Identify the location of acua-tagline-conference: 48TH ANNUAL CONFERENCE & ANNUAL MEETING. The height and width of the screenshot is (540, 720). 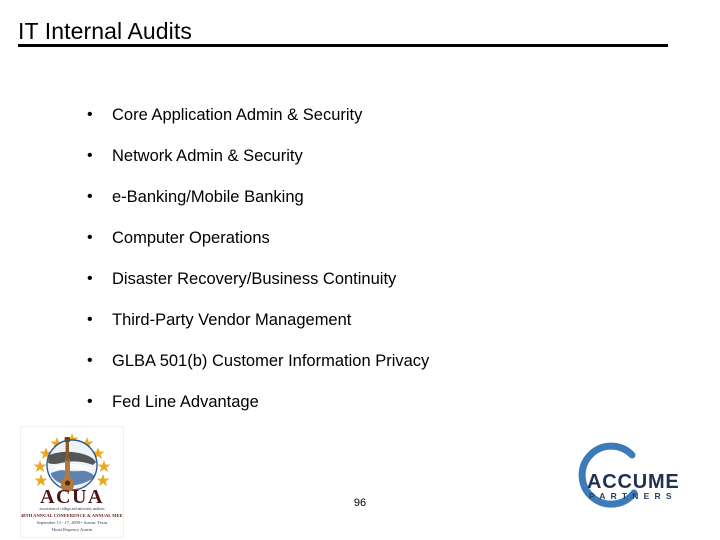
(72, 515).